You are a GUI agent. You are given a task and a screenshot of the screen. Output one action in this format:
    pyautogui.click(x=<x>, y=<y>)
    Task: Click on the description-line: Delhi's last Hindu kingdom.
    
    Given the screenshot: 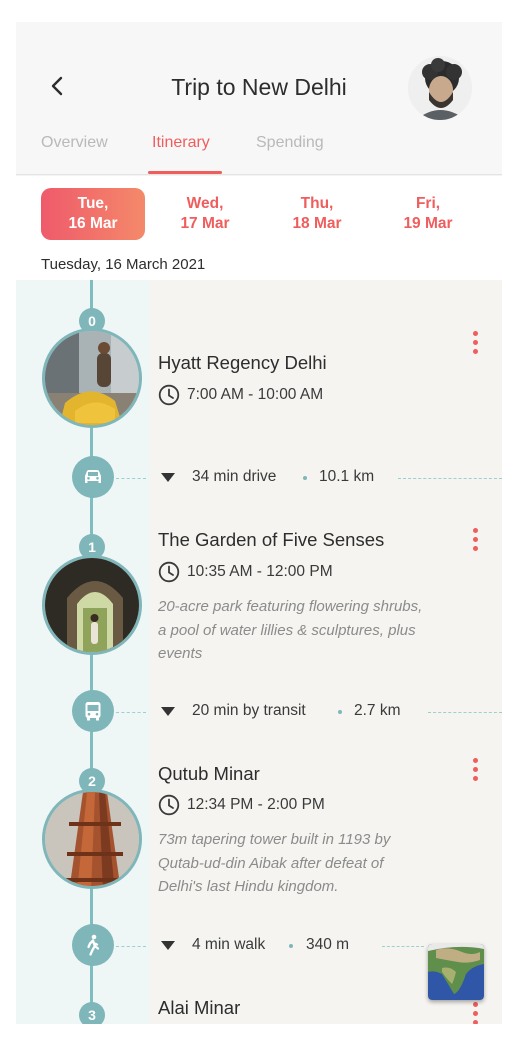 What is the action you would take?
    pyautogui.click(x=248, y=886)
    